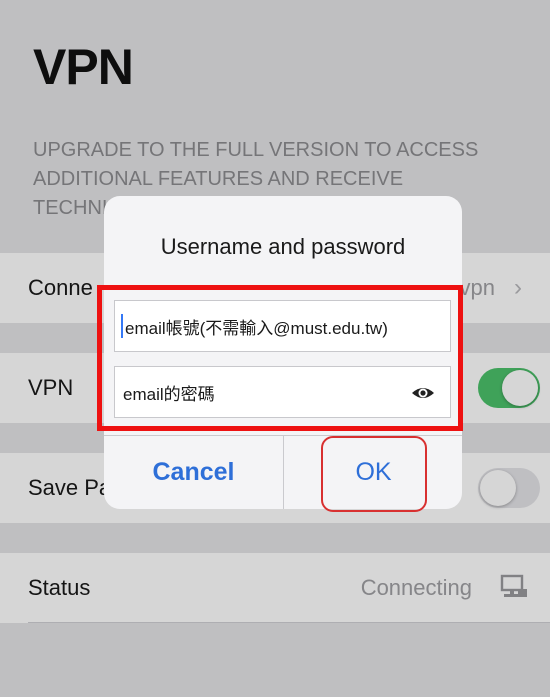 This screenshot has width=550, height=697. I want to click on ok-button-highlight, so click(374, 474).